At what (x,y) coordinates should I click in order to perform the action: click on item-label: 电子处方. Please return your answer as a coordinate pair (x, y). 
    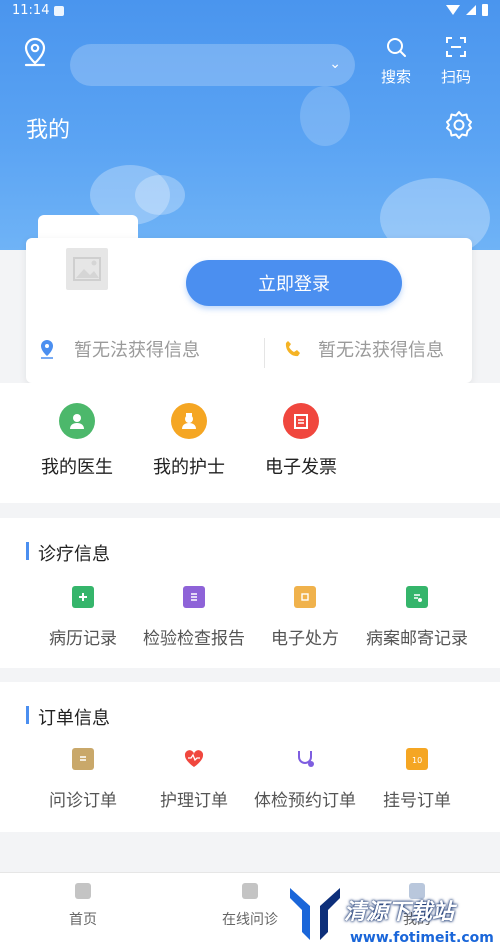
    Looking at the image, I should click on (305, 639).